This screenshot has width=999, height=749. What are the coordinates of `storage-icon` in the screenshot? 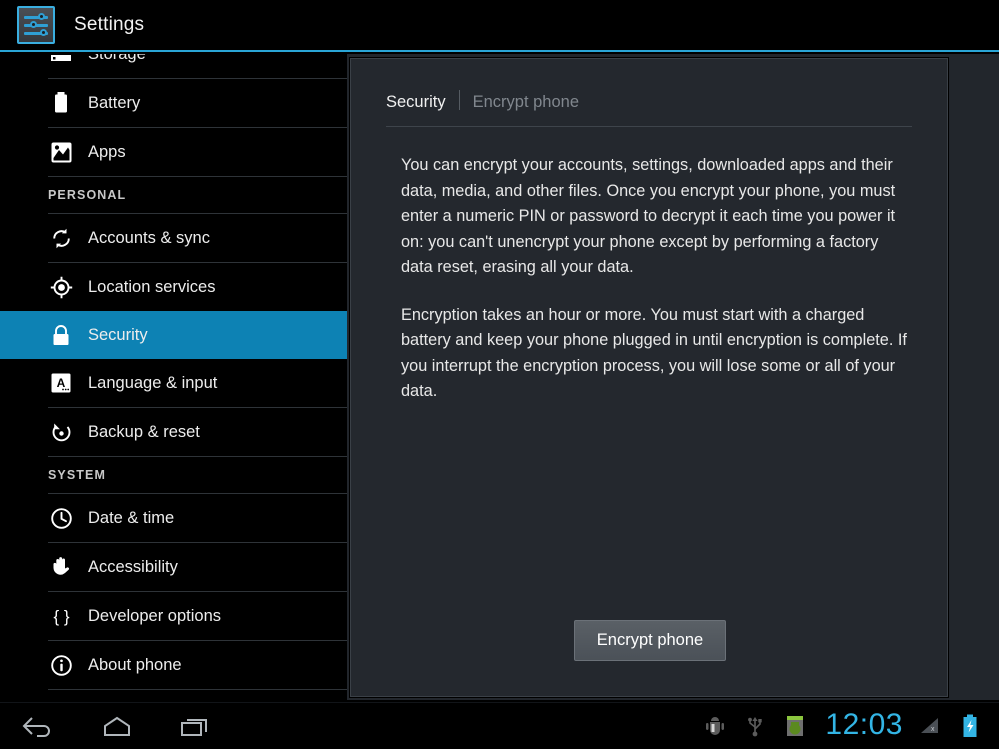 It's located at (61, 60).